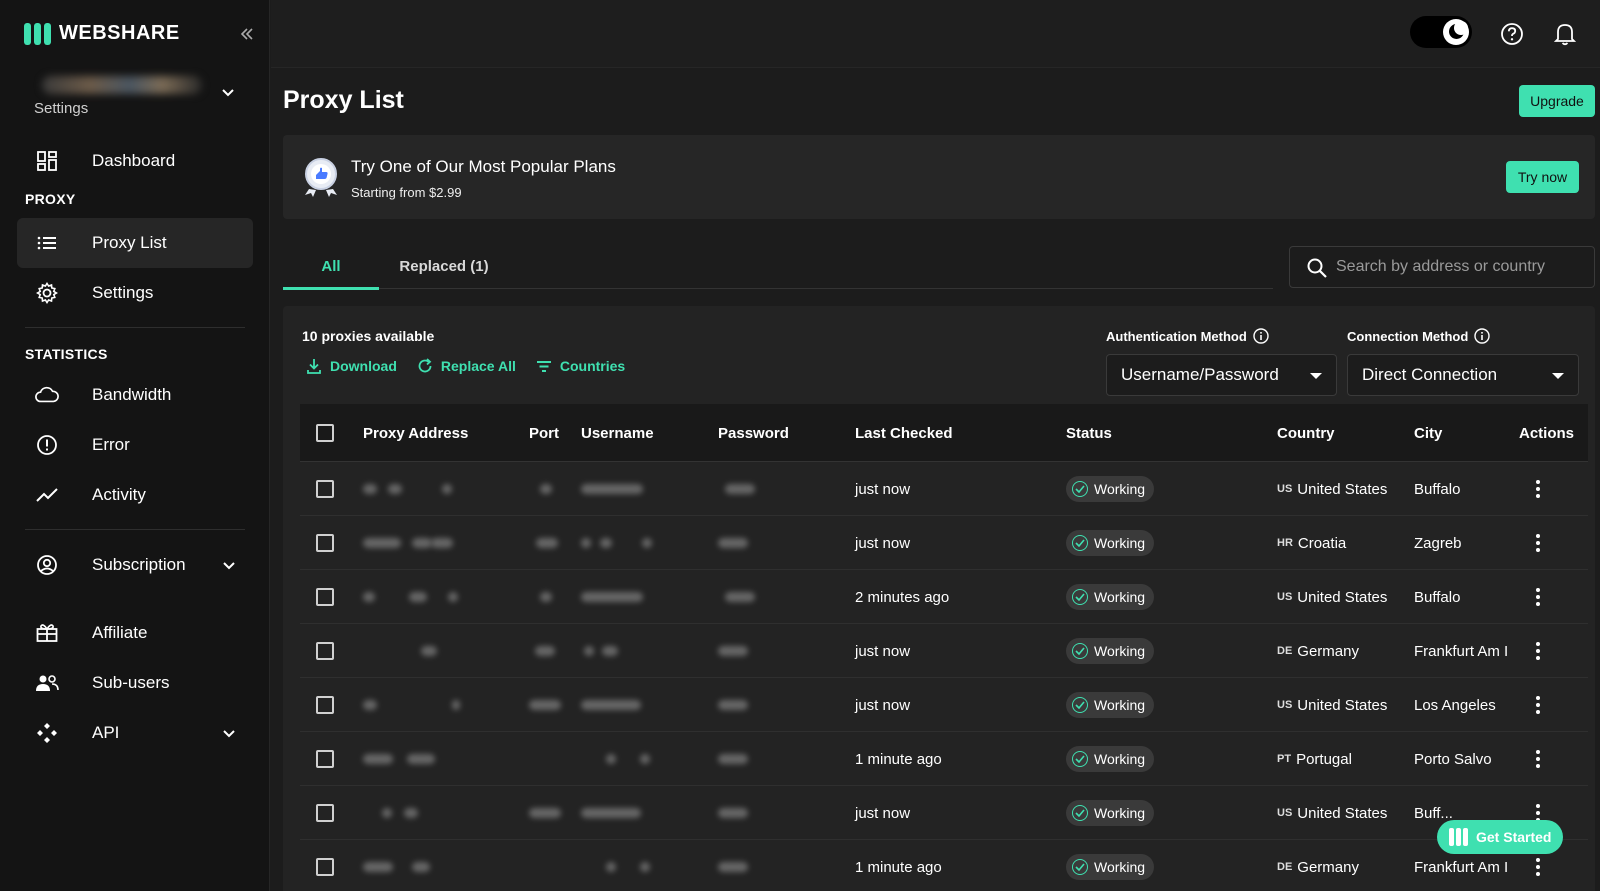  I want to click on col-password: Password, so click(753, 433).